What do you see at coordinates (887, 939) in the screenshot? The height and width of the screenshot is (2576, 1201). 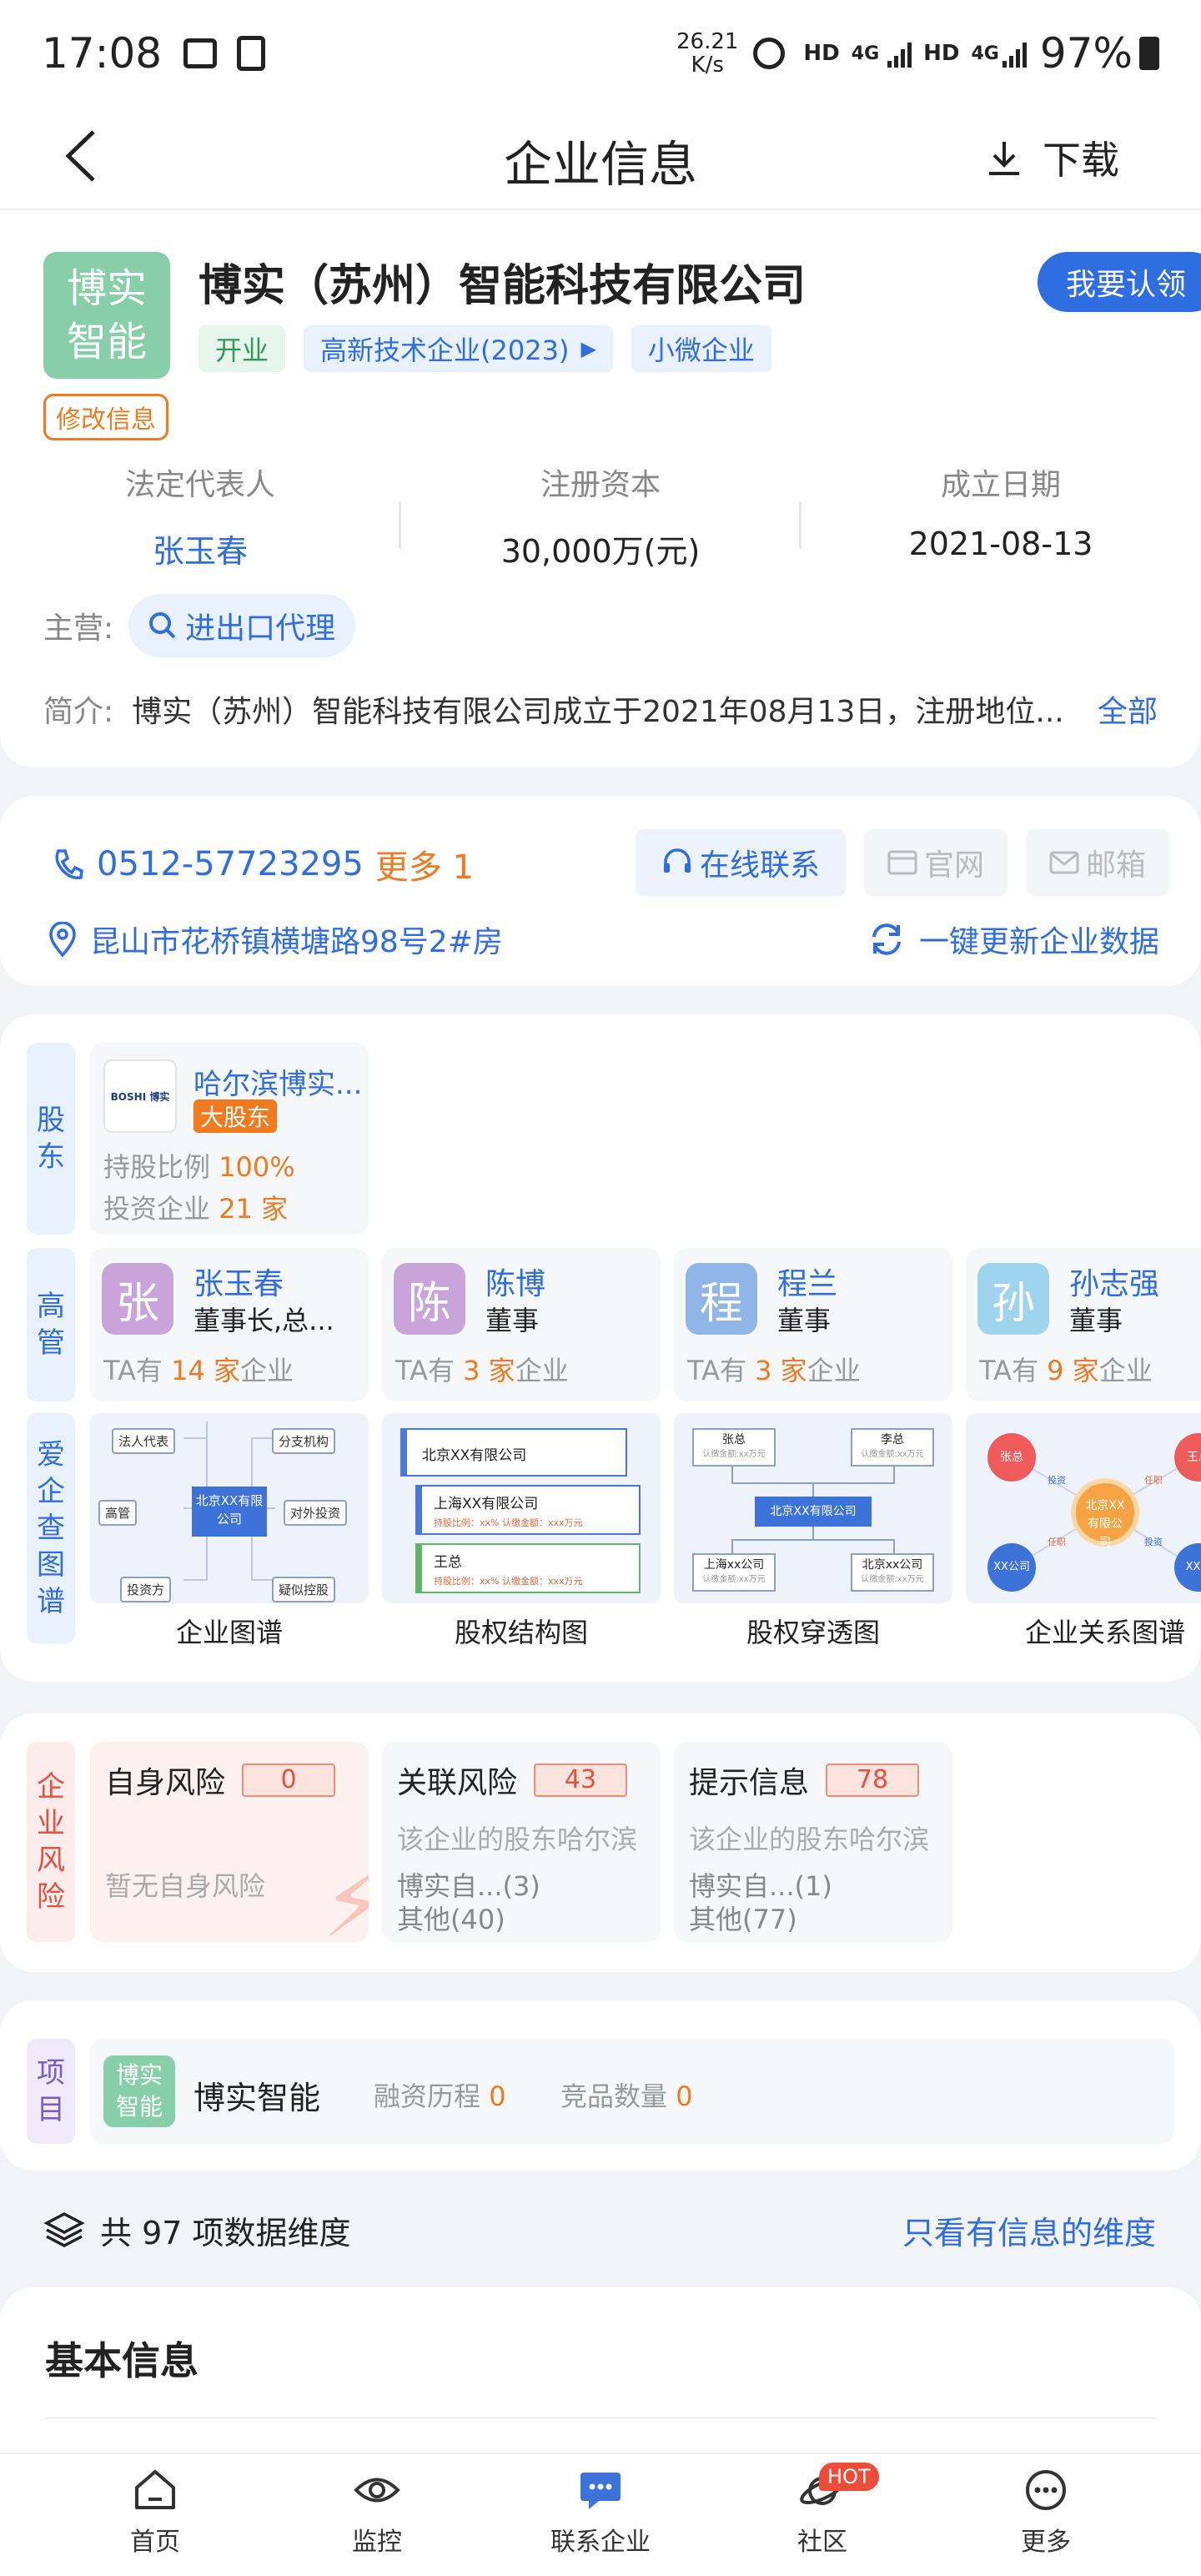 I see `refresh-icon` at bounding box center [887, 939].